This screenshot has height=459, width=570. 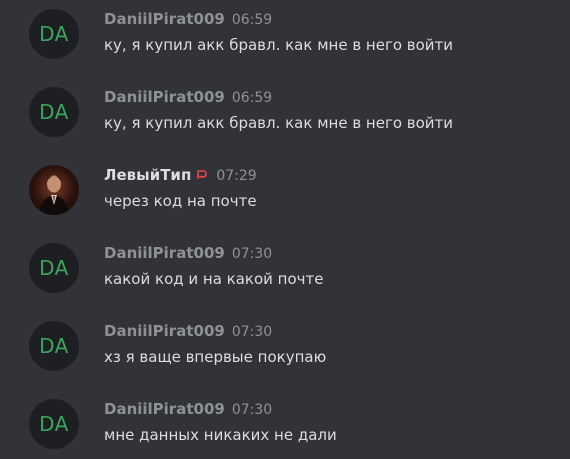 What do you see at coordinates (54, 195) in the screenshot?
I see `user-photo-icon` at bounding box center [54, 195].